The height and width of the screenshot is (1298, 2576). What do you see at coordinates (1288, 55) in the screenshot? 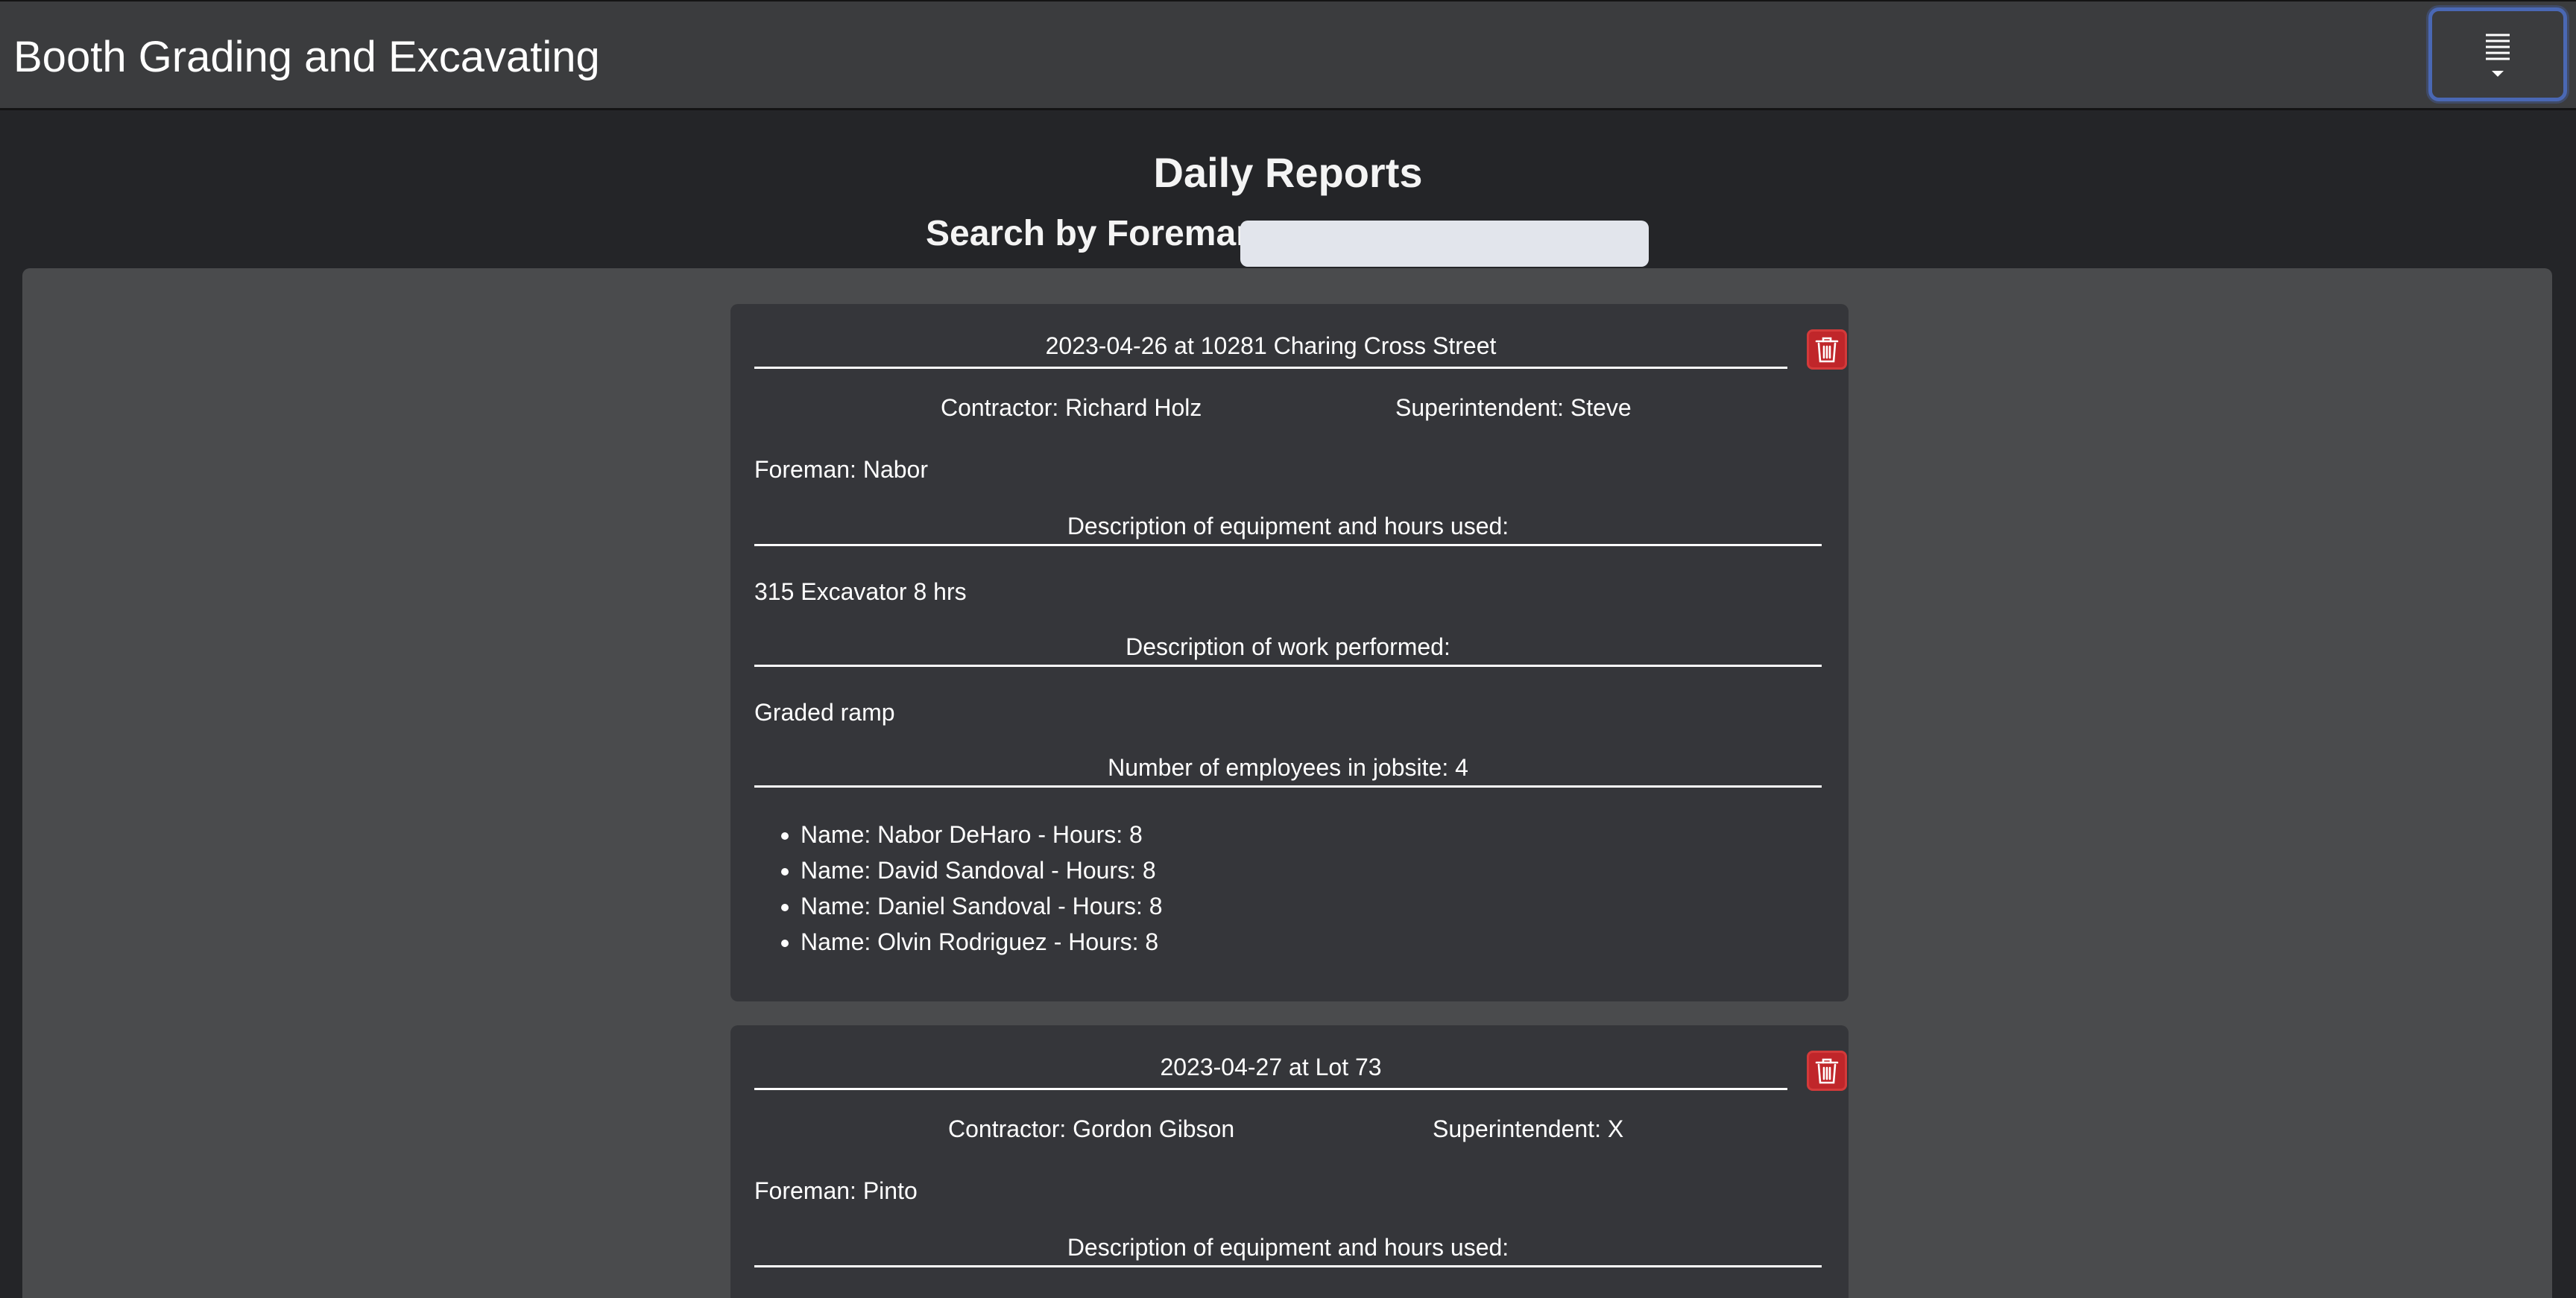
I see `navbar: Booth Grading and Excavating` at bounding box center [1288, 55].